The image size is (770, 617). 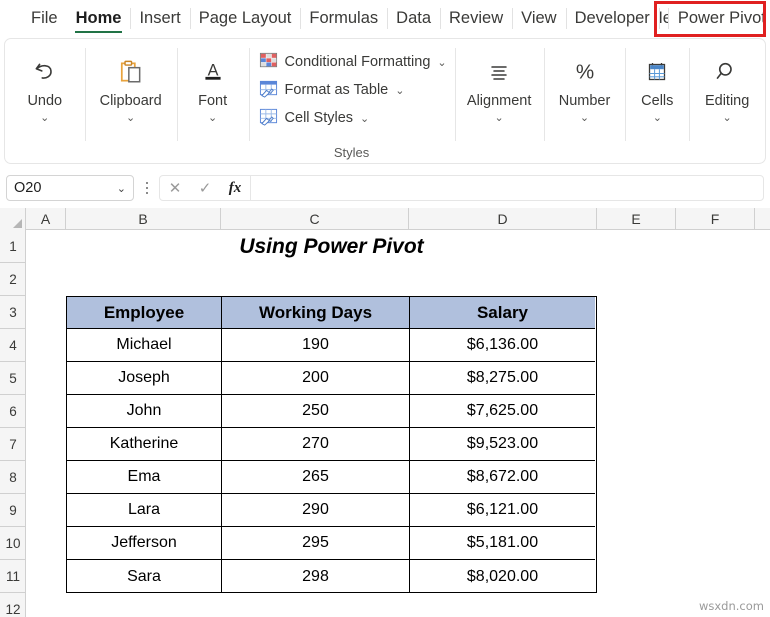 What do you see at coordinates (13, 510) in the screenshot?
I see `row-header-9: 9` at bounding box center [13, 510].